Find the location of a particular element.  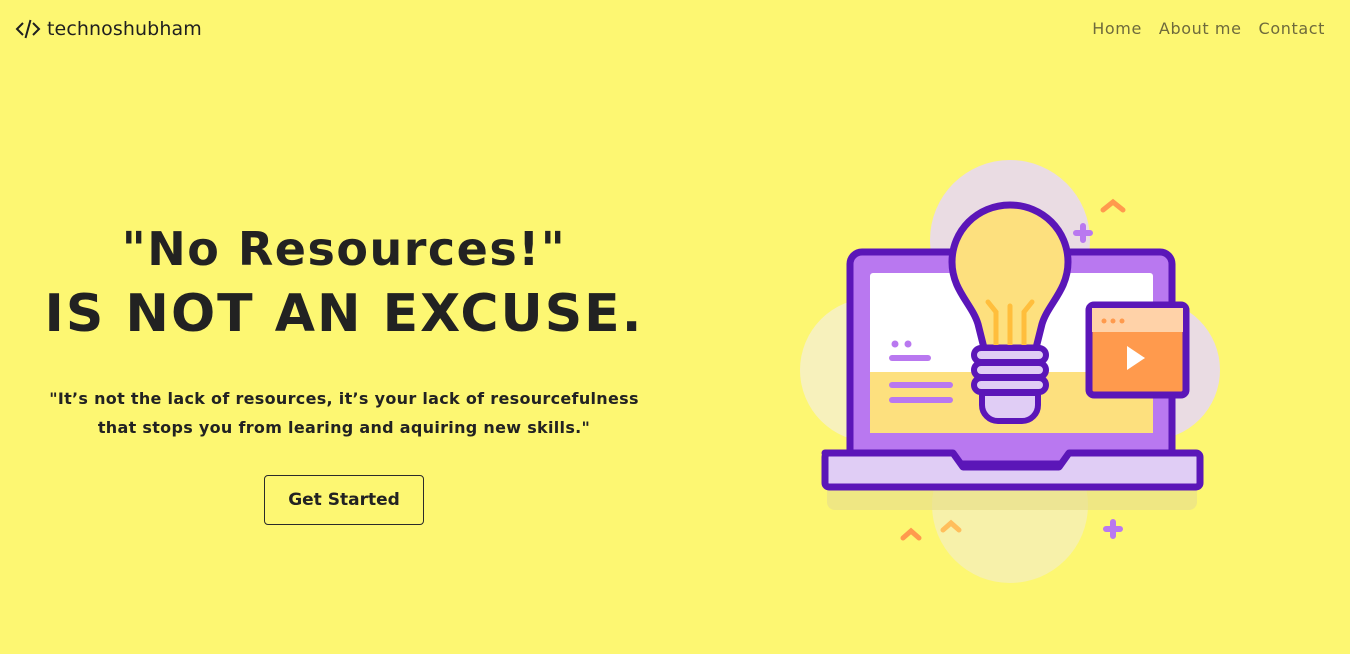

nav-link-home: Home is located at coordinates (1117, 28).